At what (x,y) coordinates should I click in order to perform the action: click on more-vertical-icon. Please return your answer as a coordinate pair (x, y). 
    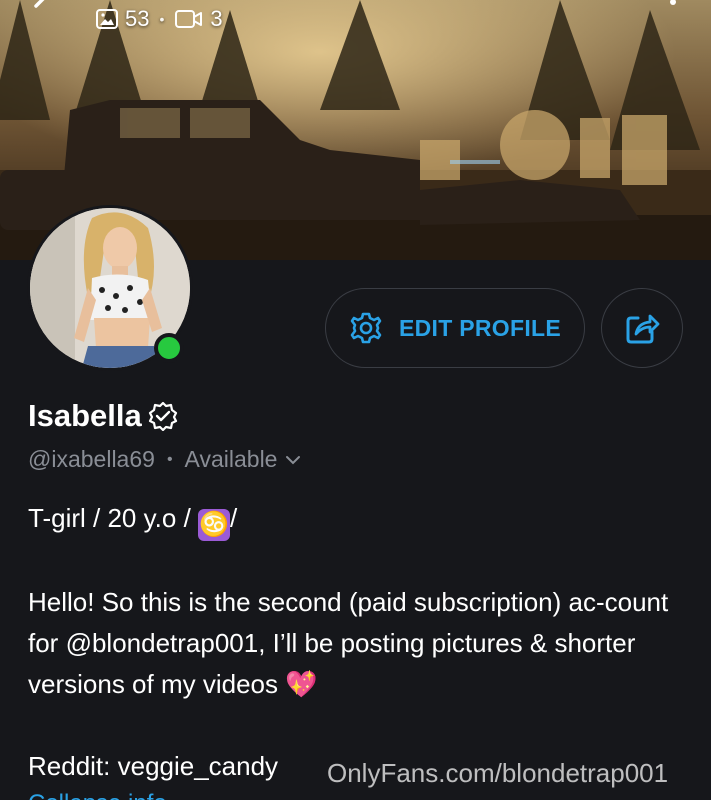
    Looking at the image, I should click on (673, 10).